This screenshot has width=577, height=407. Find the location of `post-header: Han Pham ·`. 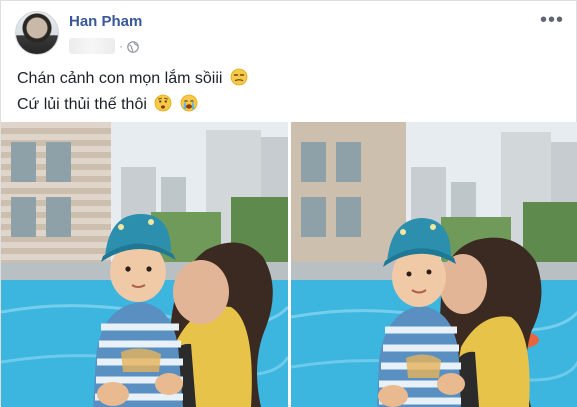

post-header: Han Pham · is located at coordinates (78, 33).